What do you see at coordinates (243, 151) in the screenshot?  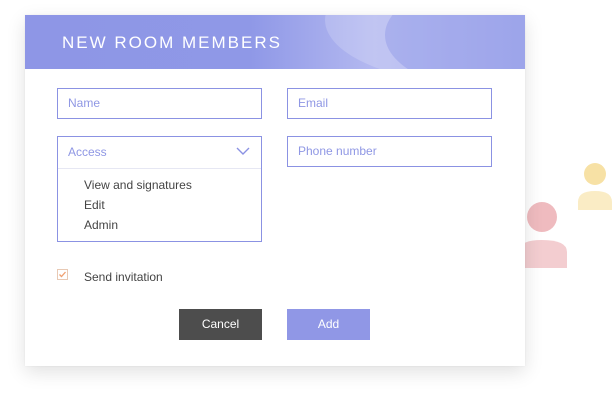 I see `chevron-down-icon` at bounding box center [243, 151].